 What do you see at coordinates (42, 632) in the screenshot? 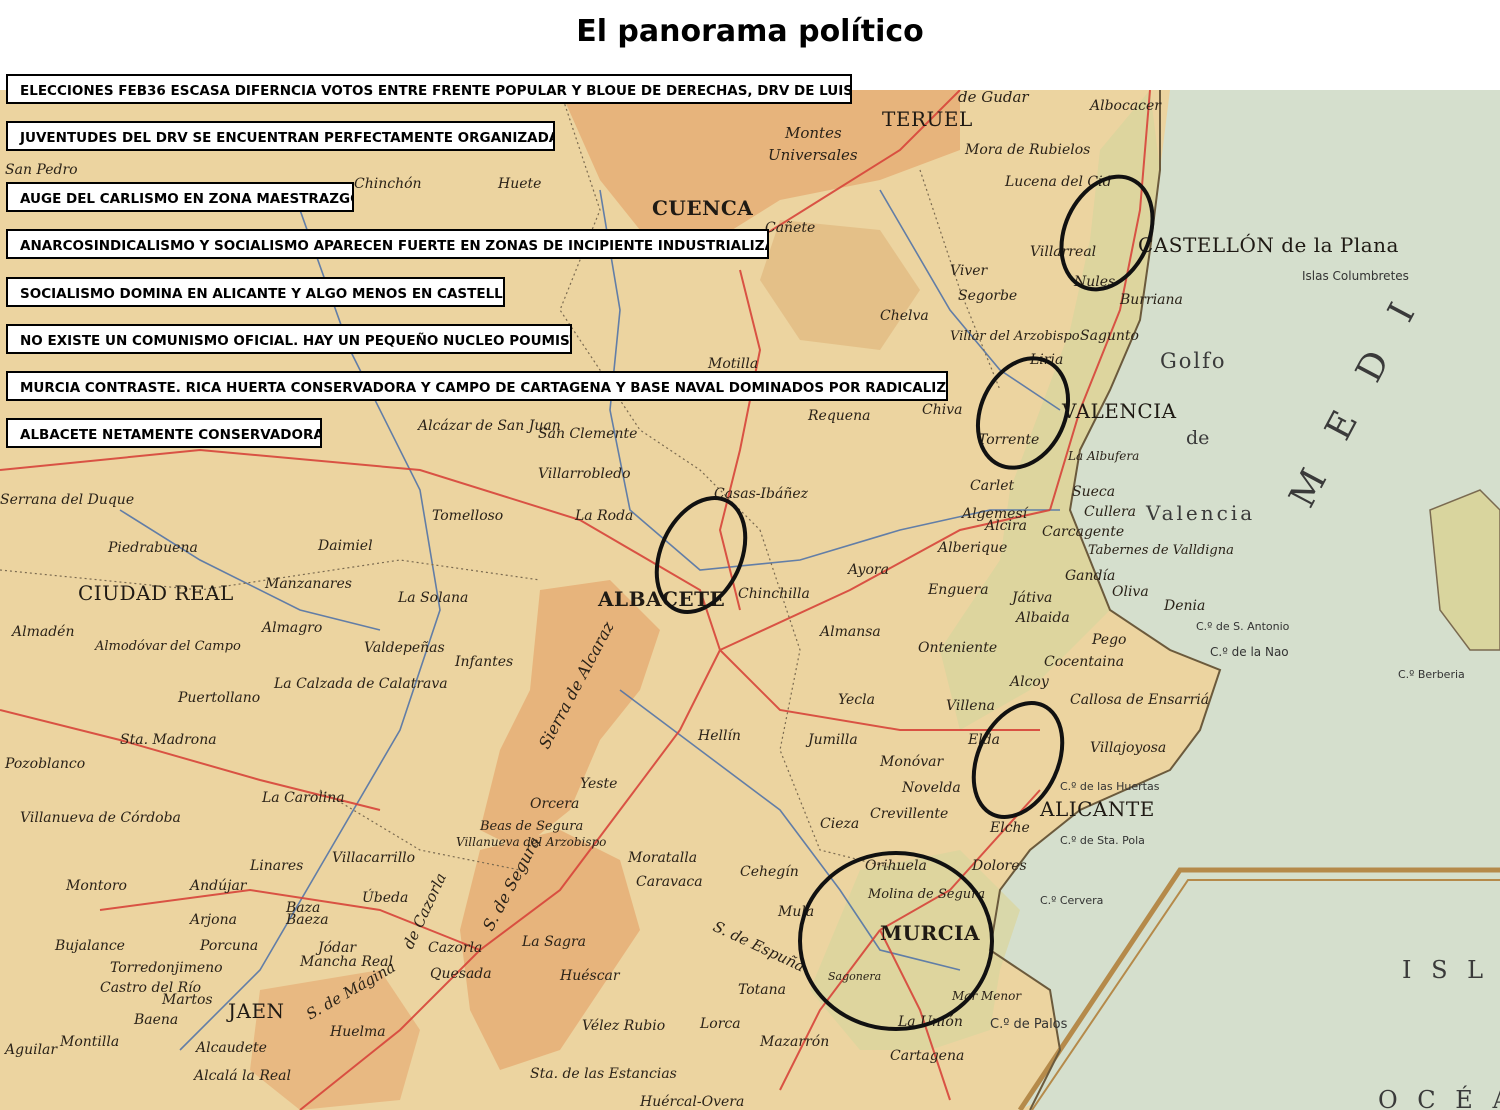
I see `town-label: Almadén` at bounding box center [42, 632].